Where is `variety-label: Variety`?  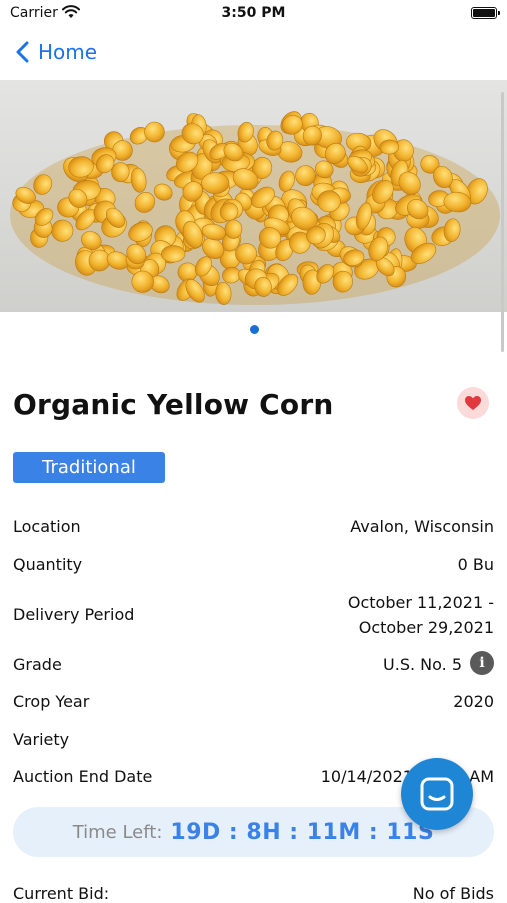
variety-label: Variety is located at coordinates (41, 739).